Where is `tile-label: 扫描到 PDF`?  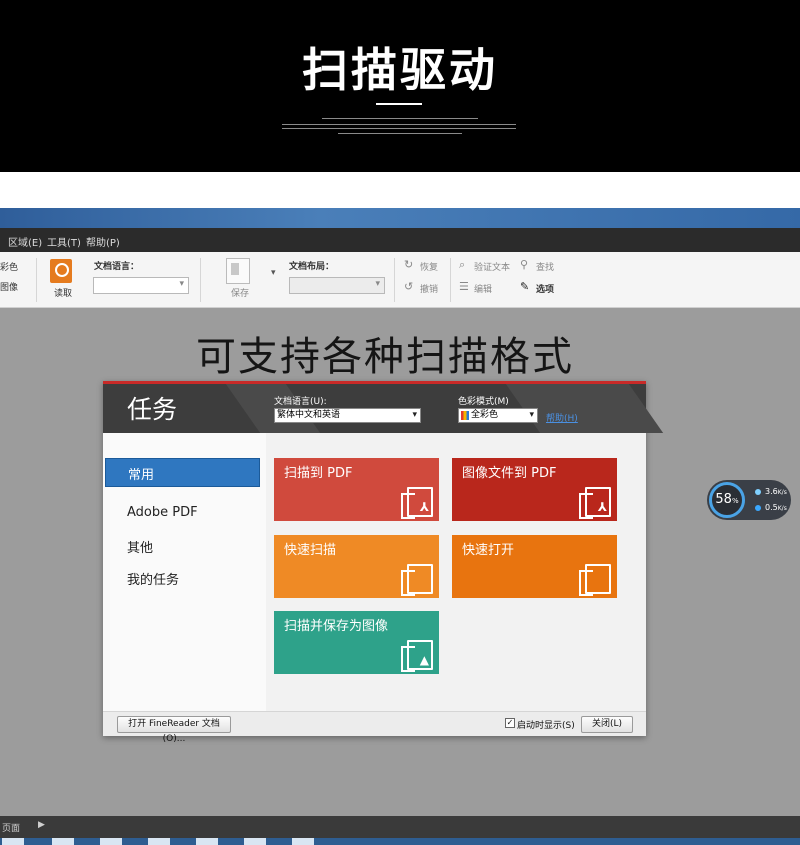
tile-label: 扫描到 PDF is located at coordinates (318, 473).